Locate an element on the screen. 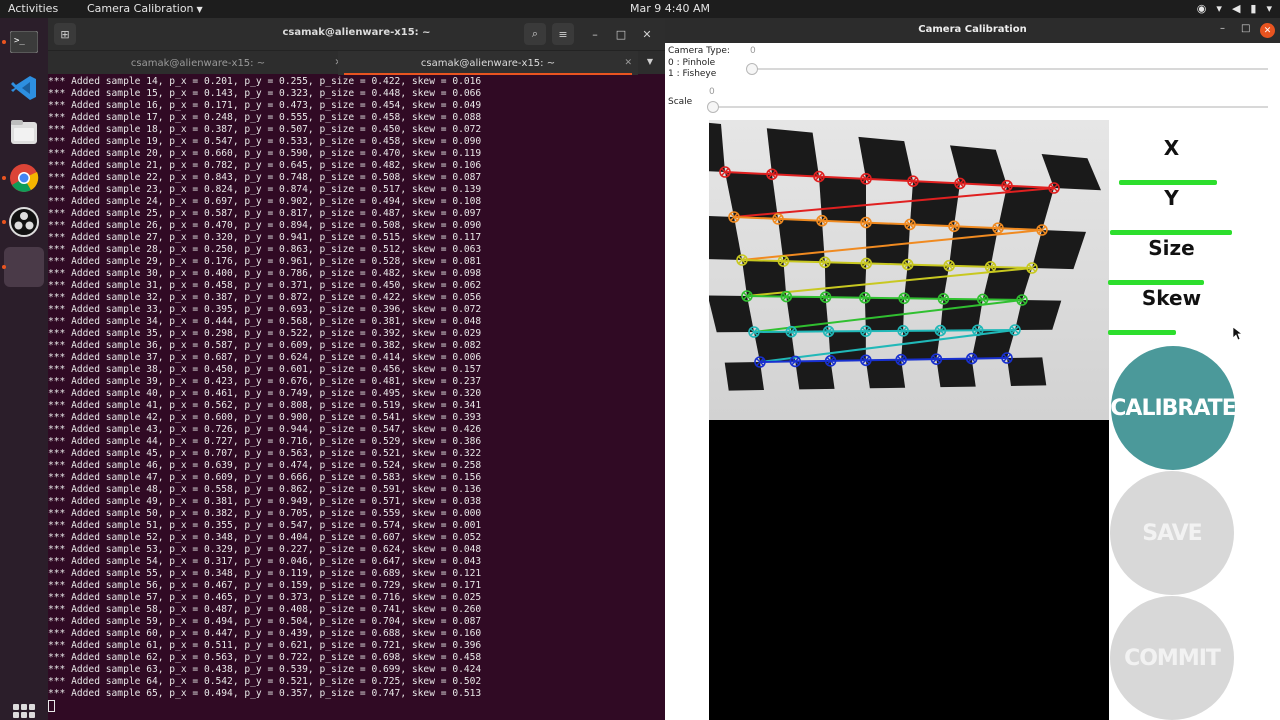  obs-icon is located at coordinates (24, 222).